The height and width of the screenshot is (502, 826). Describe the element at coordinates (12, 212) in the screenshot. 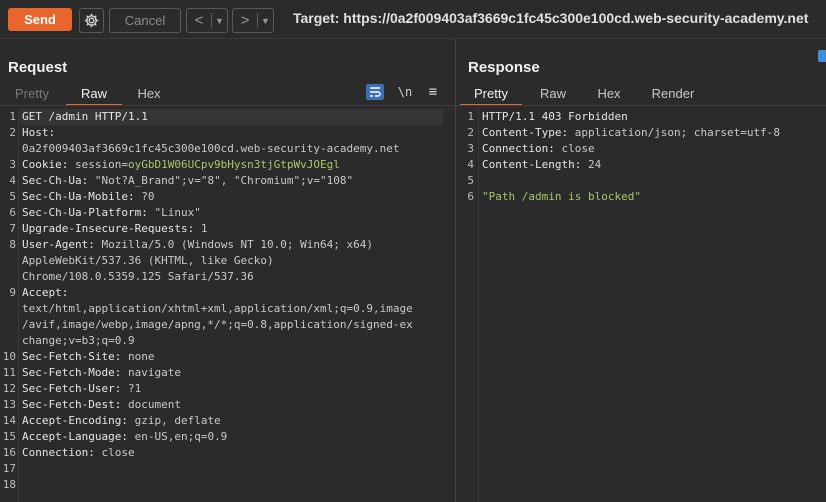

I see `line-number: 6` at that location.